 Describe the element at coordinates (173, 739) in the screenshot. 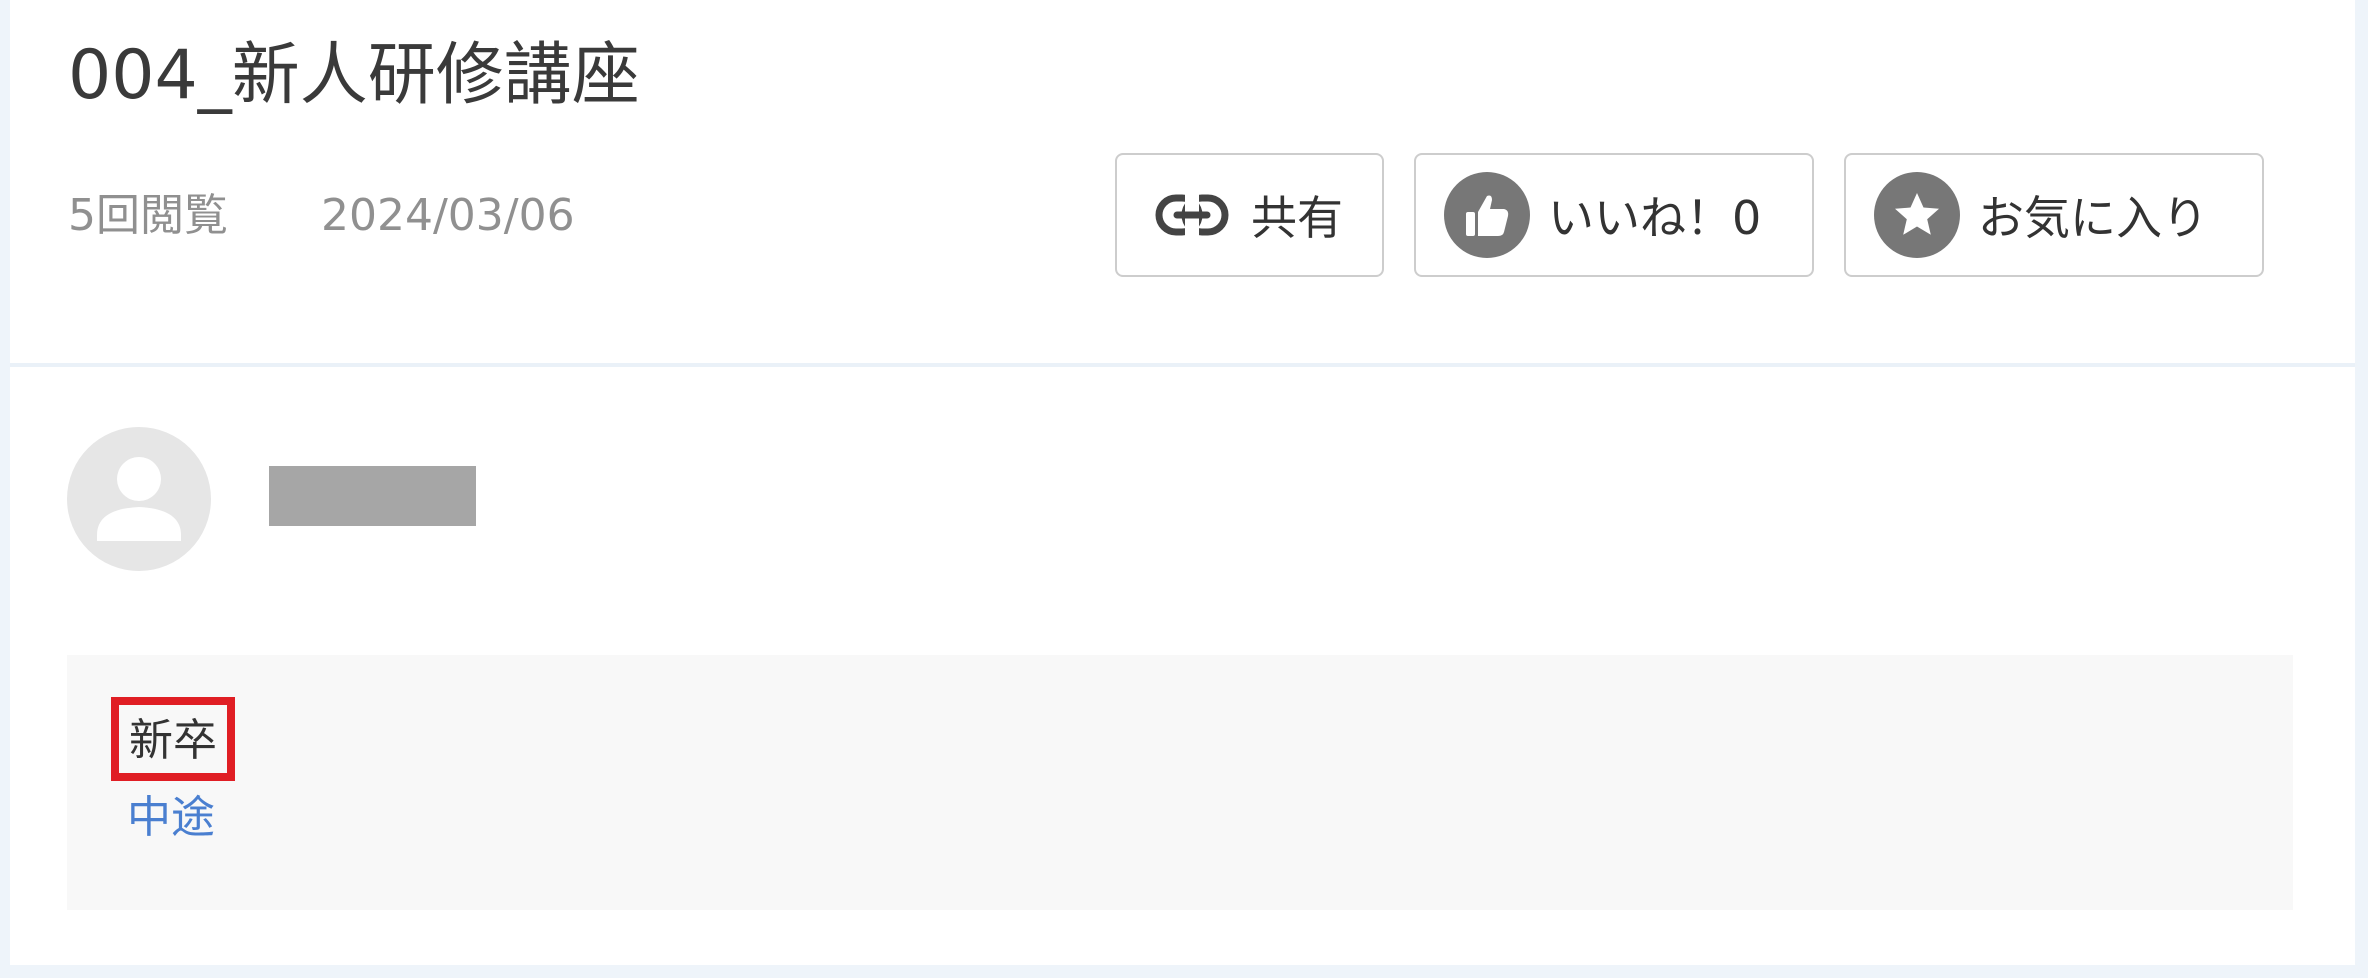

I see `tag-new-graduate-selected: 新卒` at that location.